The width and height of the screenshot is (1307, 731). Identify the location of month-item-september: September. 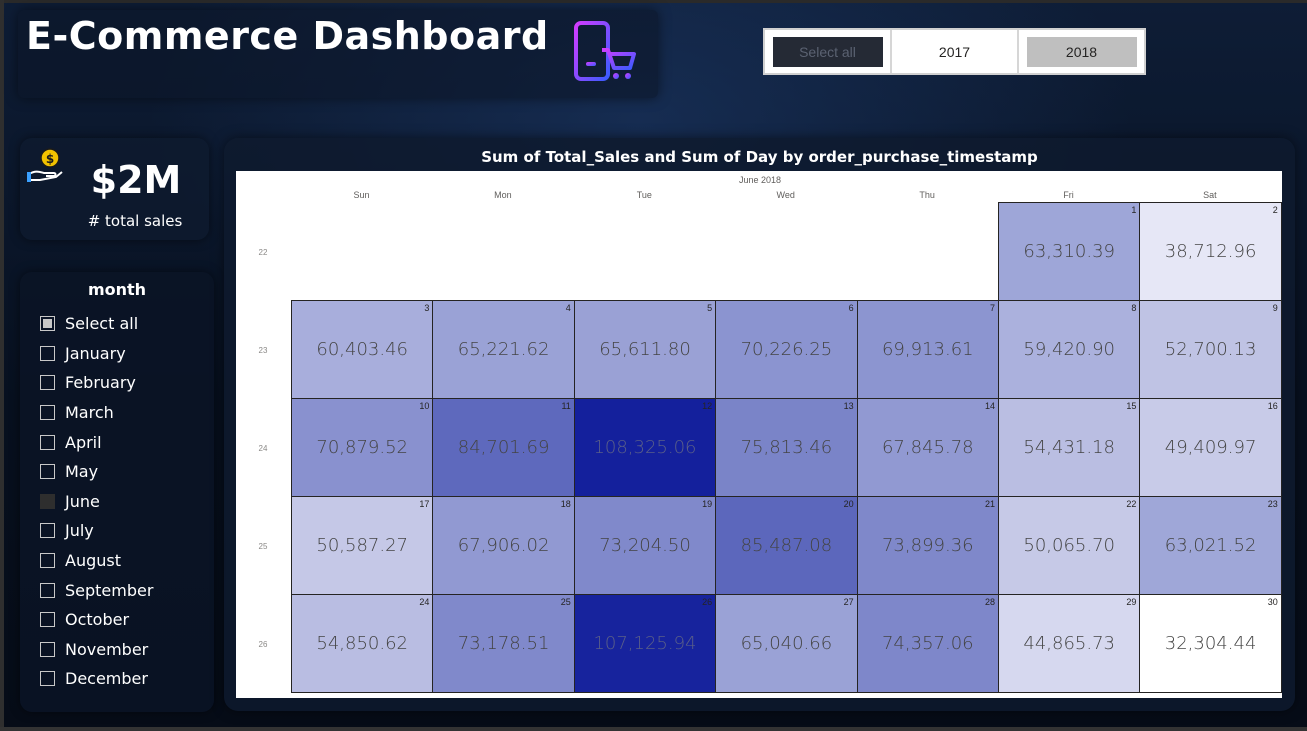
(96, 590).